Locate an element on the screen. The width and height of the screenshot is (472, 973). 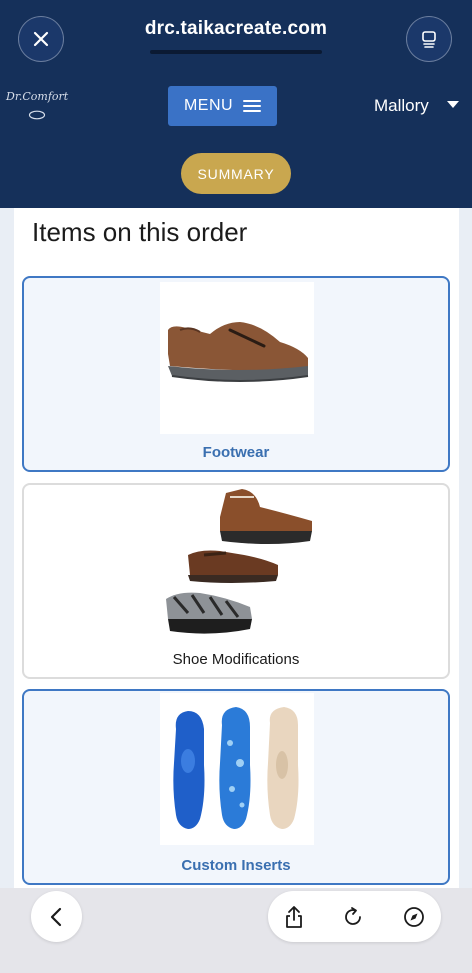
back-button is located at coordinates (56, 916).